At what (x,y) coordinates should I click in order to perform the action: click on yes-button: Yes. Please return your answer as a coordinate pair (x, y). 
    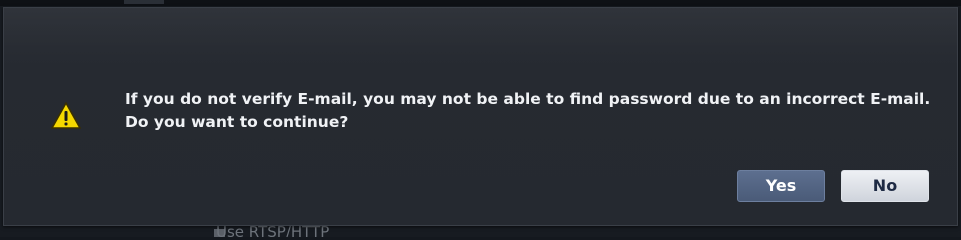
    Looking at the image, I should click on (781, 186).